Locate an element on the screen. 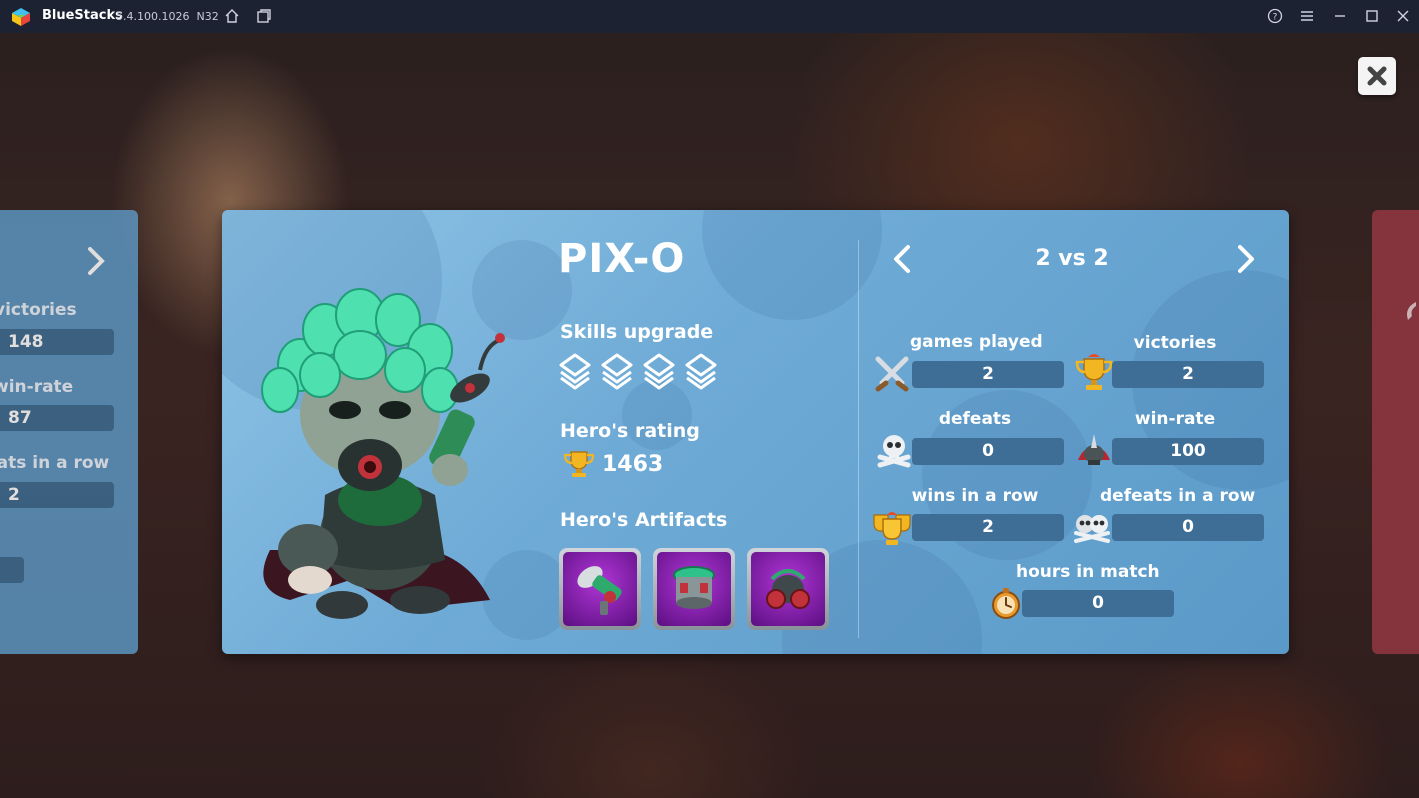 The image size is (1419, 798). minimize-icon is located at coordinates (1340, 16).